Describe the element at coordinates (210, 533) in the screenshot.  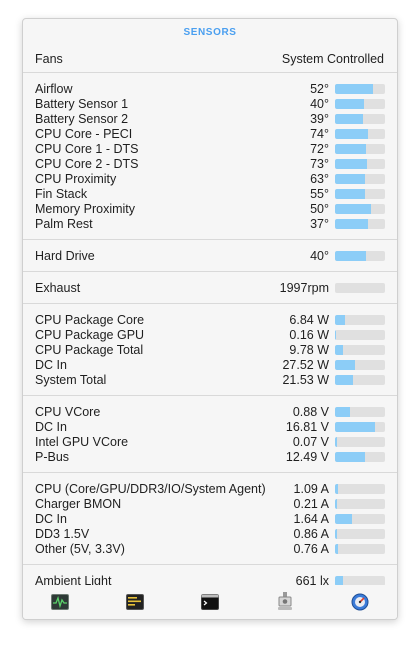
I see `sensor-row: DD3 1.5V 0.86 A` at that location.